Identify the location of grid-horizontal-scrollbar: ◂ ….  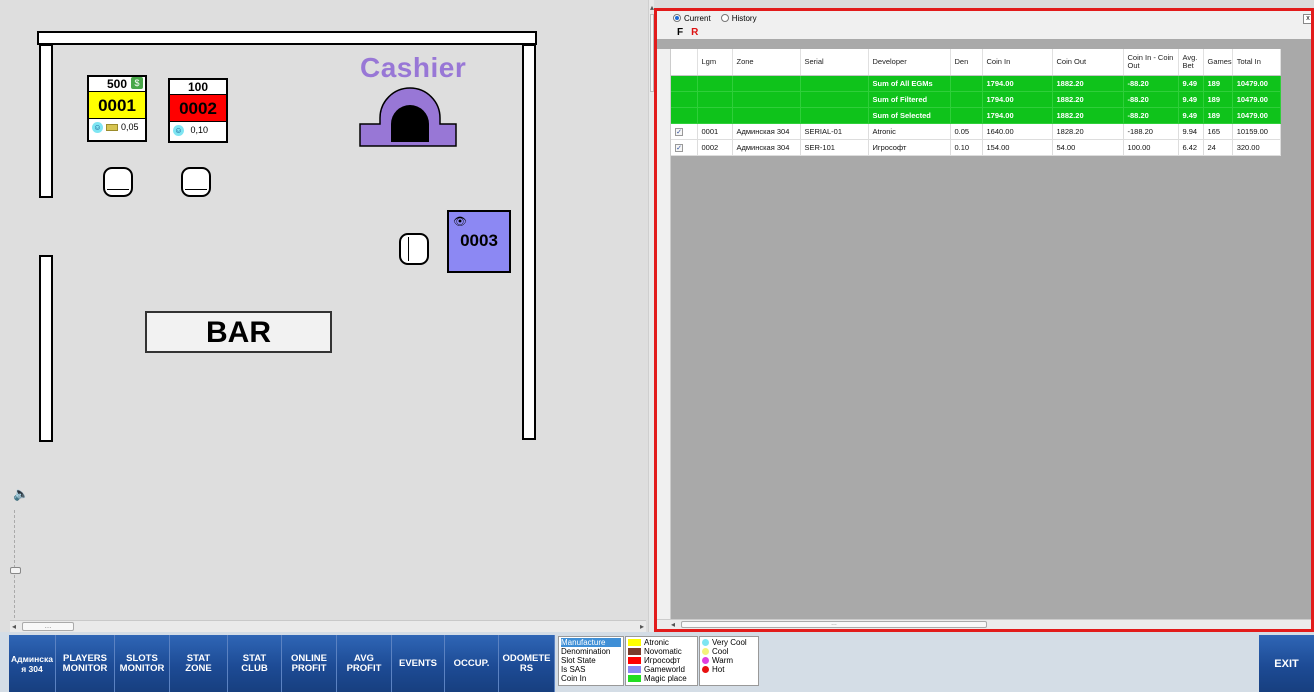
(984, 624).